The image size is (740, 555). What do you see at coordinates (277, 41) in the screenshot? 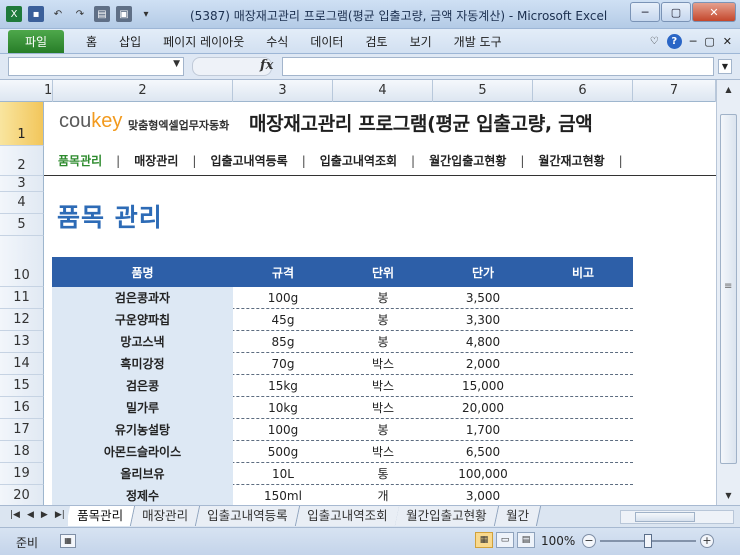
I see `tab-formulas: 수식` at bounding box center [277, 41].